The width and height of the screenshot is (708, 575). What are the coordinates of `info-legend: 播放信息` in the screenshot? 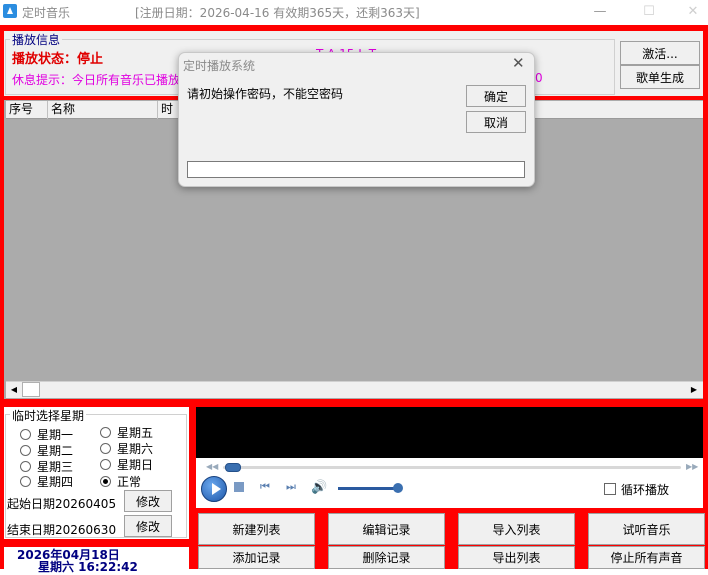 It's located at (36, 39).